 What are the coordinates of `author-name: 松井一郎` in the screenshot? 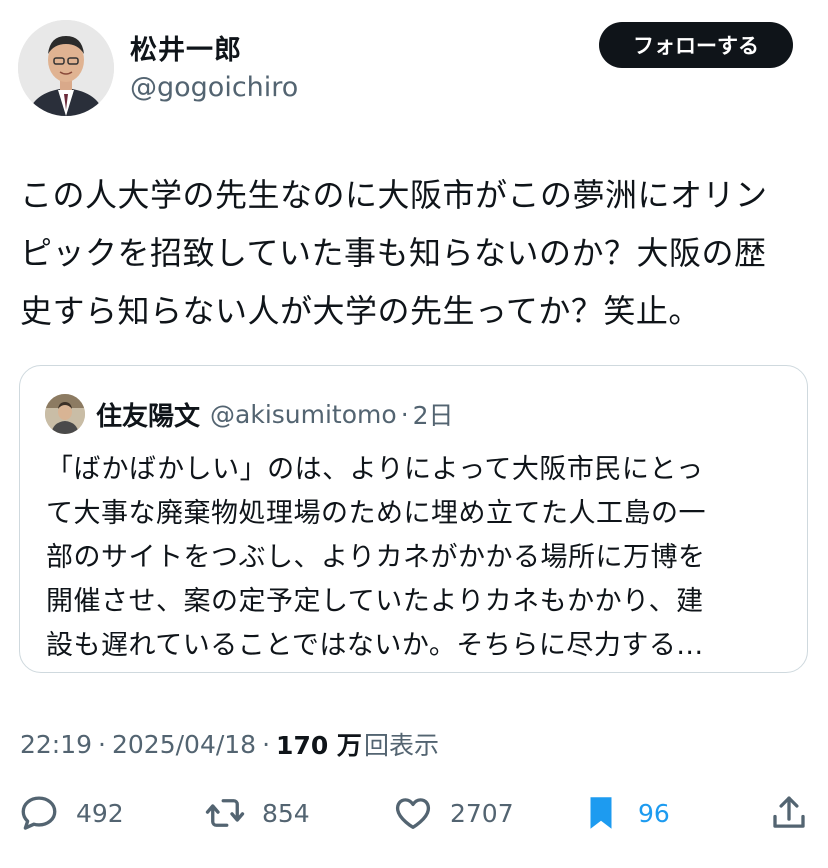 It's located at (186, 47).